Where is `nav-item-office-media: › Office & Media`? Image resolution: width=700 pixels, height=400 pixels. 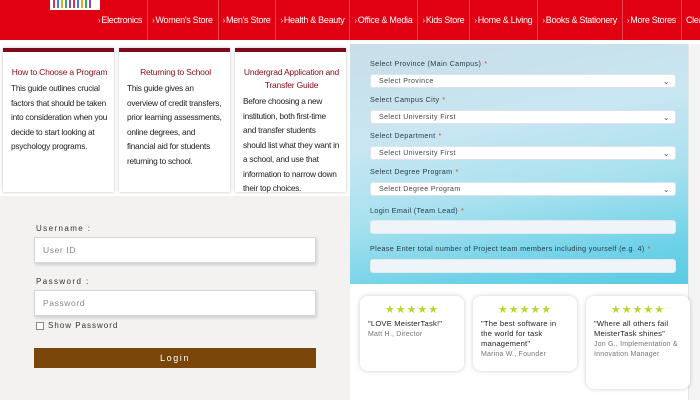
nav-item-office-media: › Office & Media is located at coordinates (384, 20).